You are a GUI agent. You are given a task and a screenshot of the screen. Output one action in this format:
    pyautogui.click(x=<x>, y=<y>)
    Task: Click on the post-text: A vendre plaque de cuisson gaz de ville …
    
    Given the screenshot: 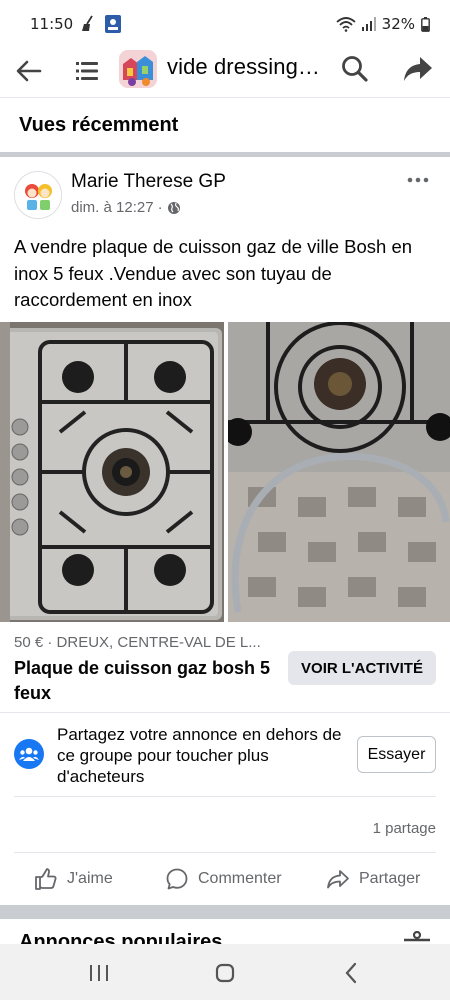 What is the action you would take?
    pyautogui.click(x=213, y=273)
    